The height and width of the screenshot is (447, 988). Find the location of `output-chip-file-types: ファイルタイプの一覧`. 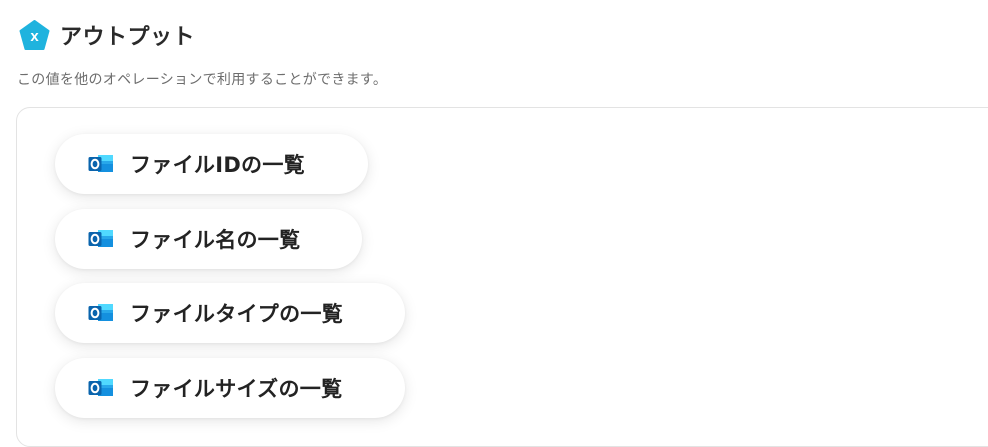

output-chip-file-types: ファイルタイプの一覧 is located at coordinates (230, 313).